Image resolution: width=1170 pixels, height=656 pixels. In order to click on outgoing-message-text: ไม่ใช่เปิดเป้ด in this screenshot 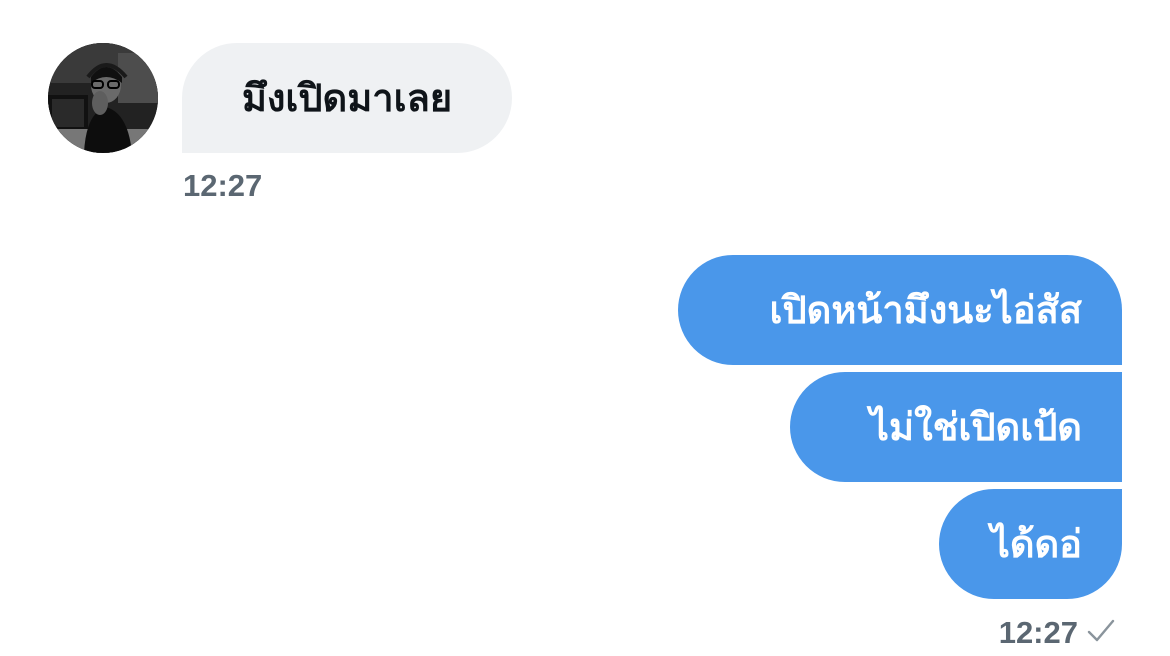, I will do `click(975, 427)`.